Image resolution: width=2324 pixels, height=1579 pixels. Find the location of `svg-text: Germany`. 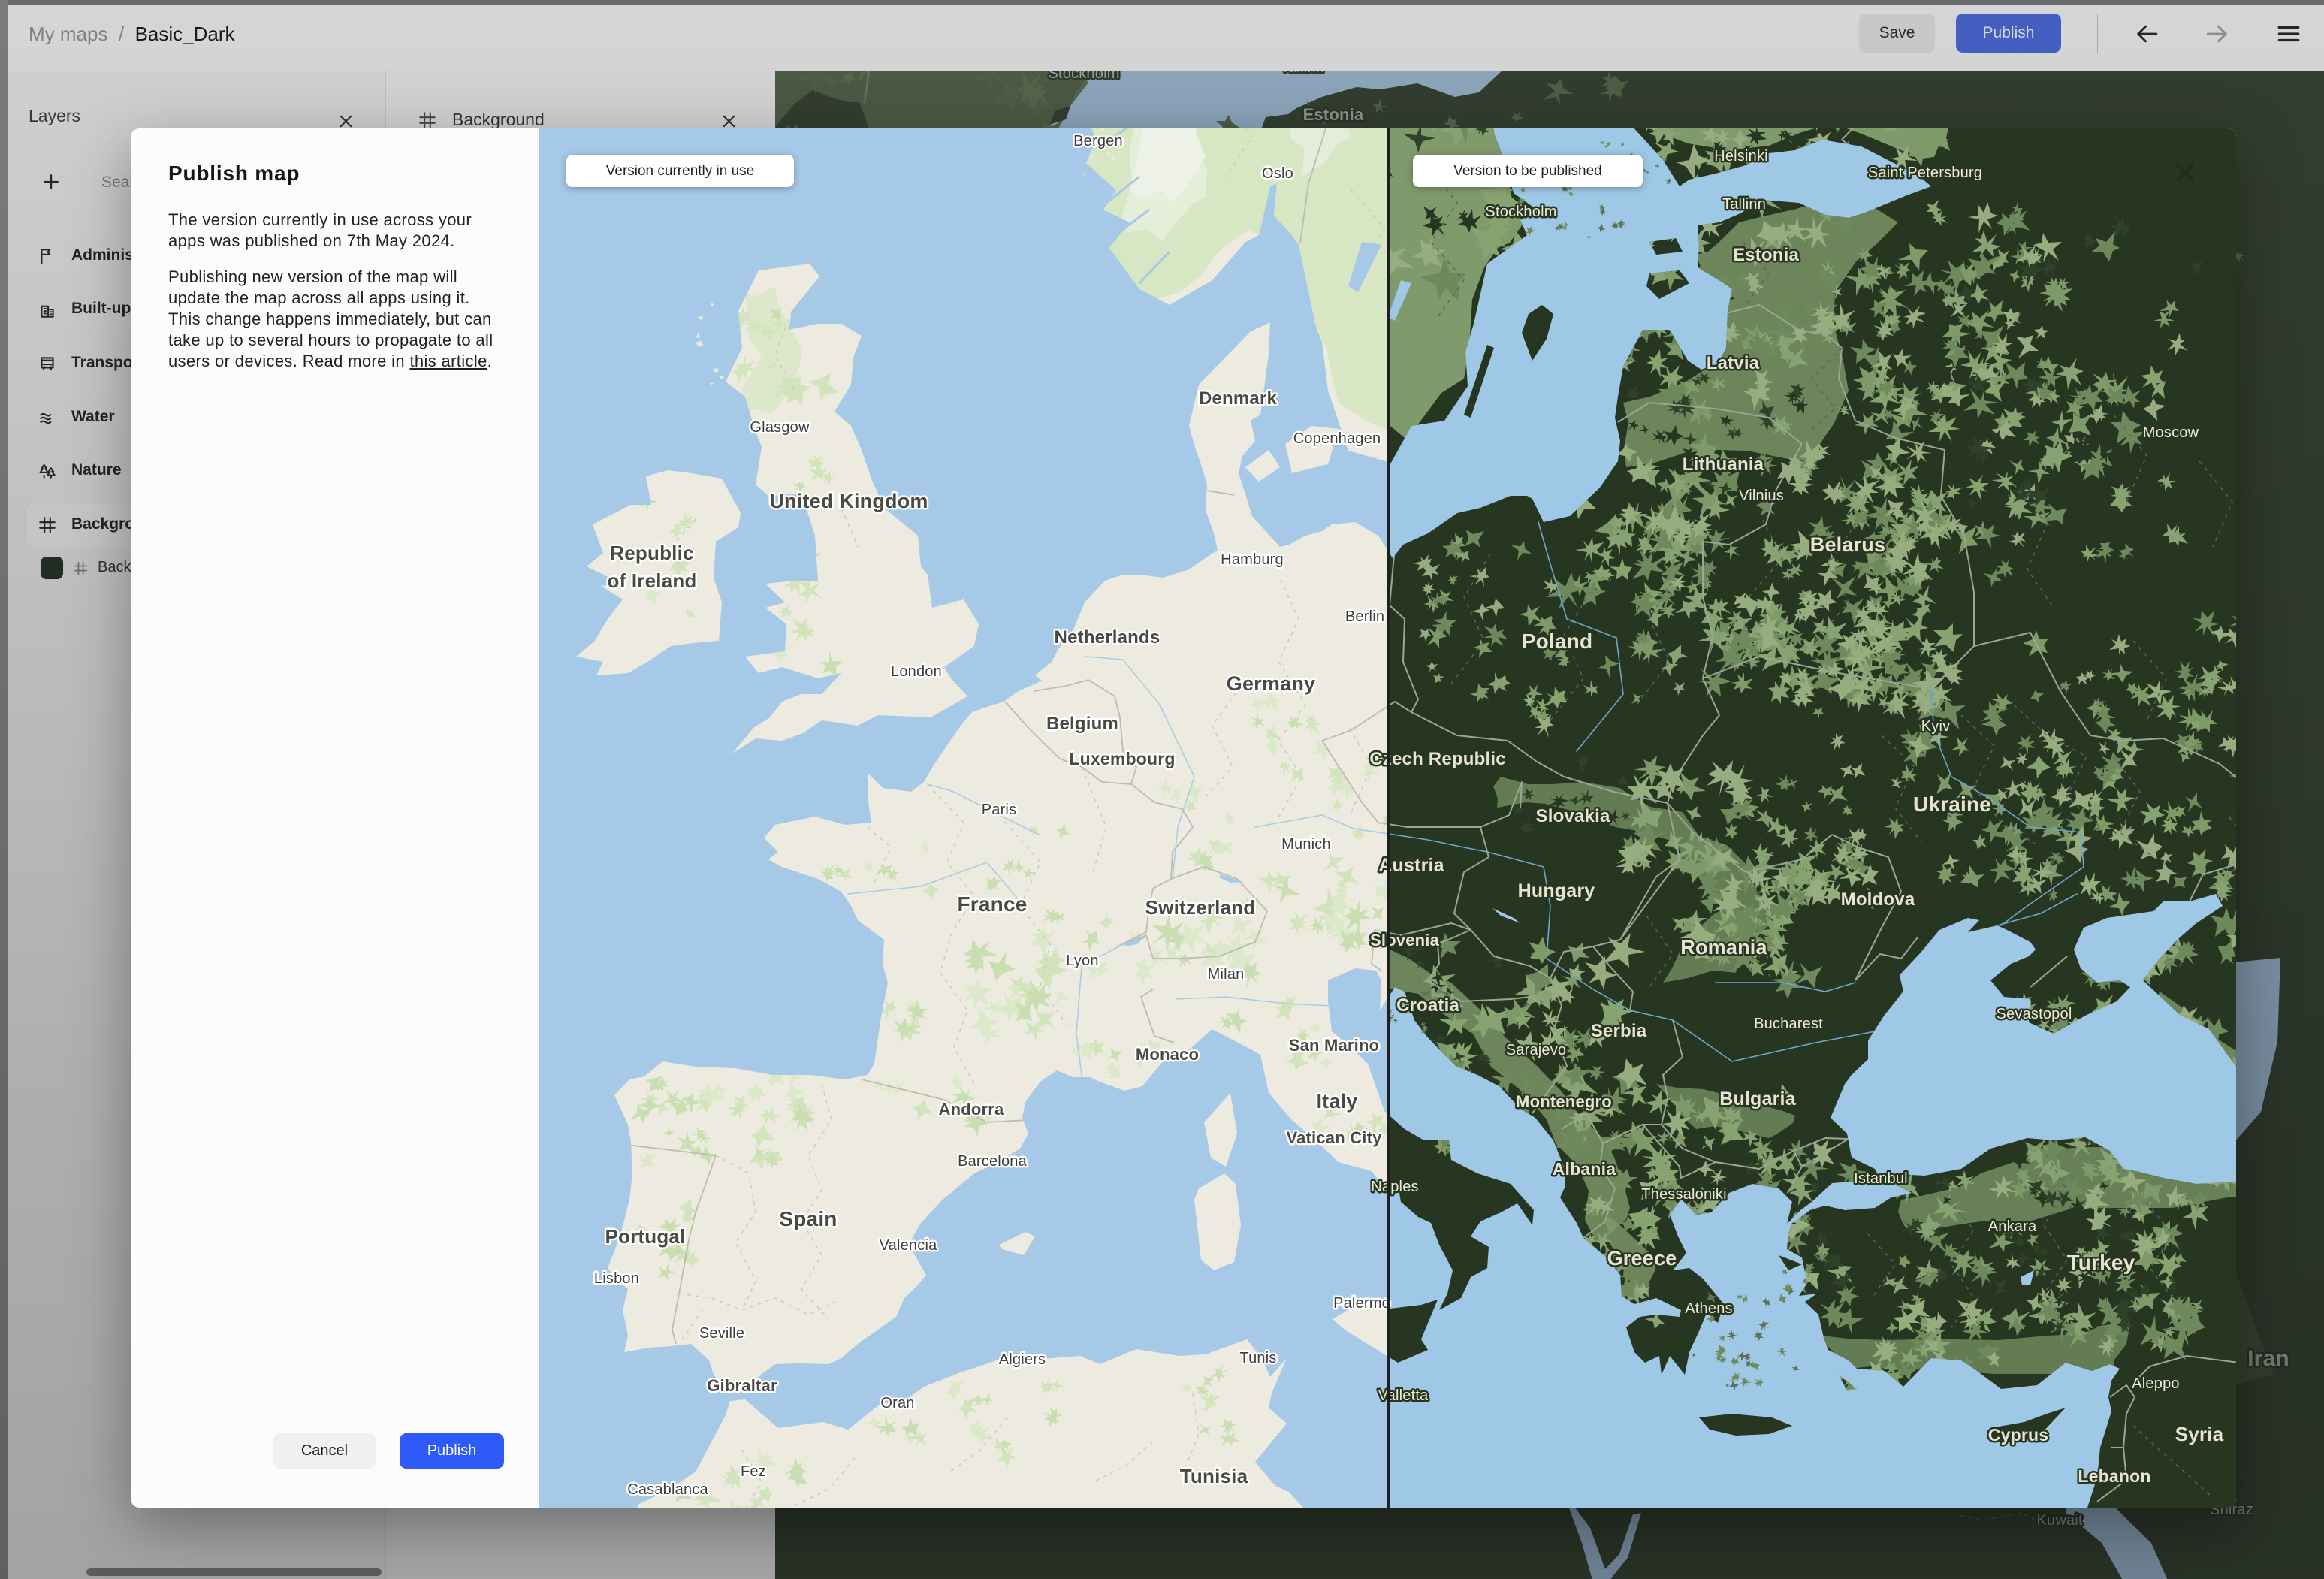

svg-text: Germany is located at coordinates (1271, 684).